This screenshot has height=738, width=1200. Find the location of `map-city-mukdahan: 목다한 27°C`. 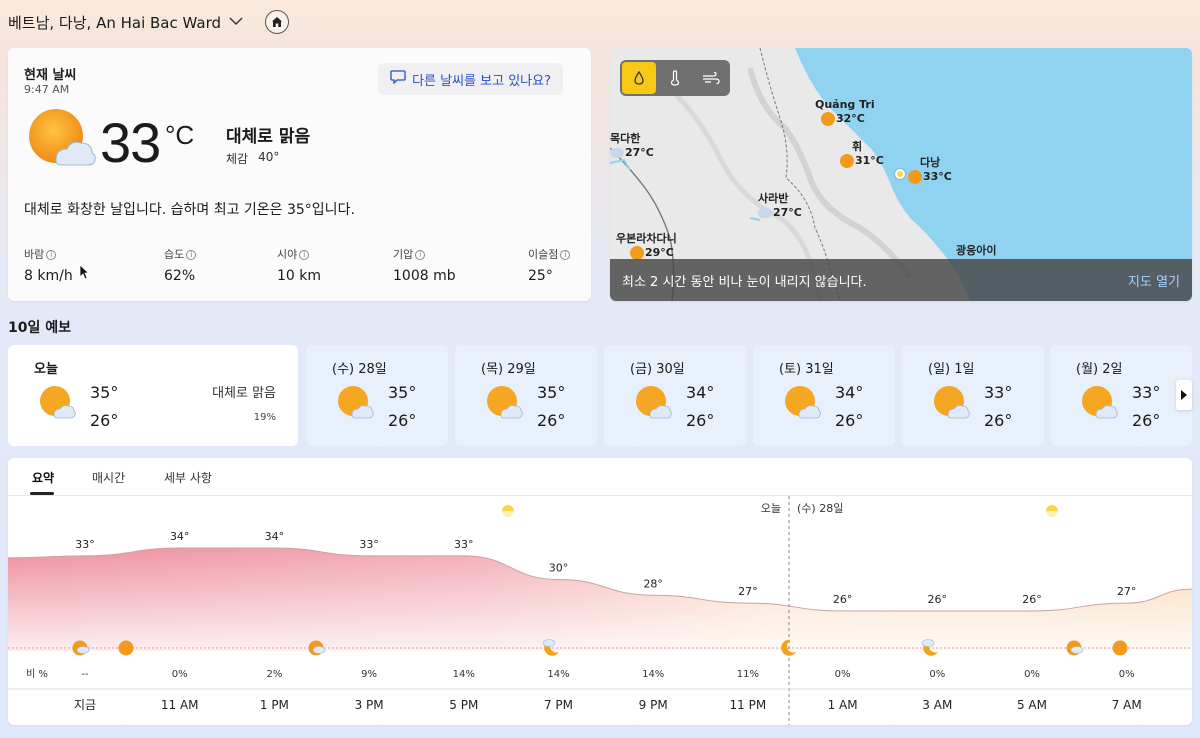

map-city-mukdahan: 목다한 27°C is located at coordinates (632, 146).